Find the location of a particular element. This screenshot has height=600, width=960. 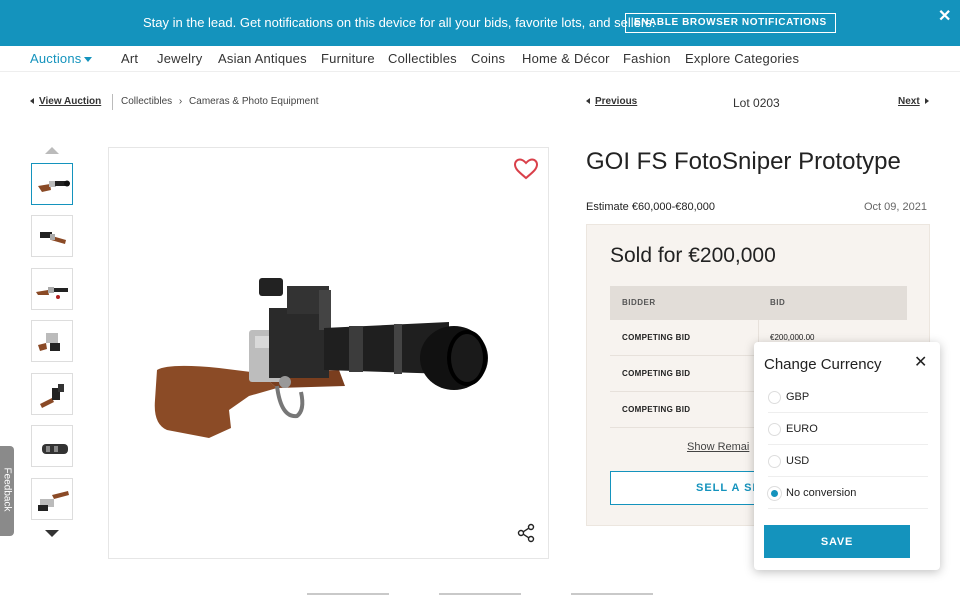

divider is located at coordinates (112, 102).